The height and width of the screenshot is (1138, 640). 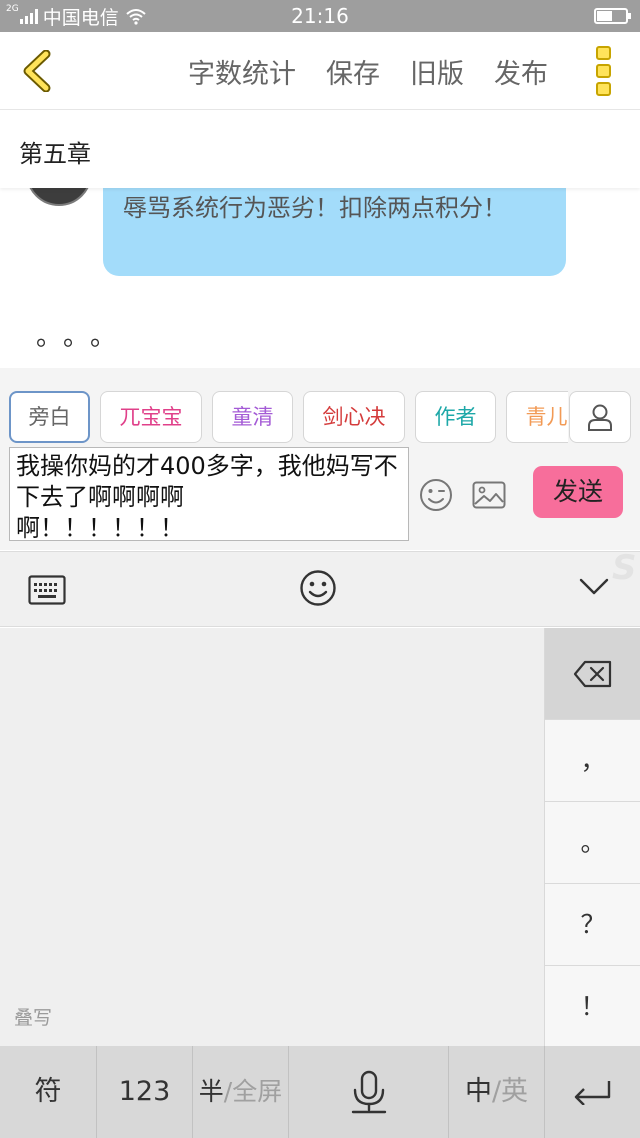 I want to click on symbols-key: 符, so click(x=48, y=1092).